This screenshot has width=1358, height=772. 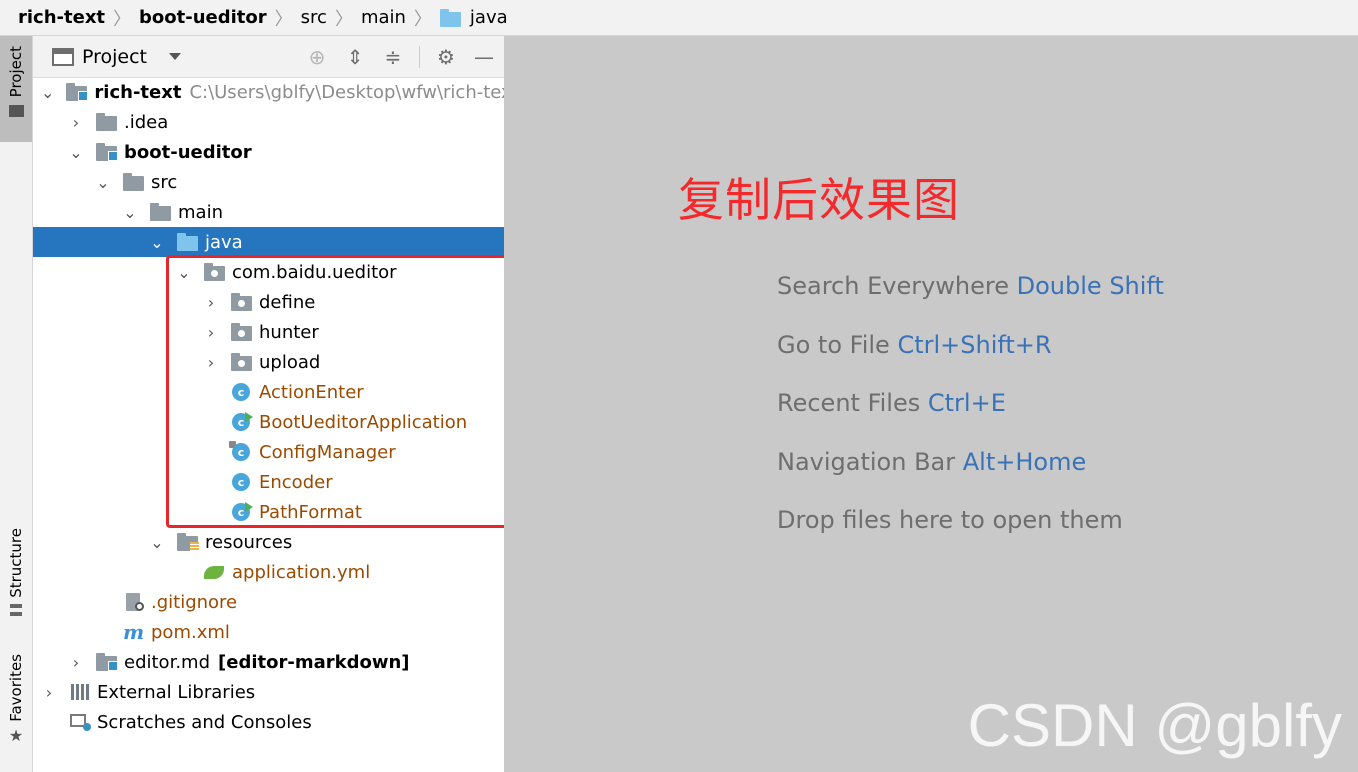 What do you see at coordinates (311, 392) in the screenshot?
I see `tree-row-actionenter-label: ActionEnter` at bounding box center [311, 392].